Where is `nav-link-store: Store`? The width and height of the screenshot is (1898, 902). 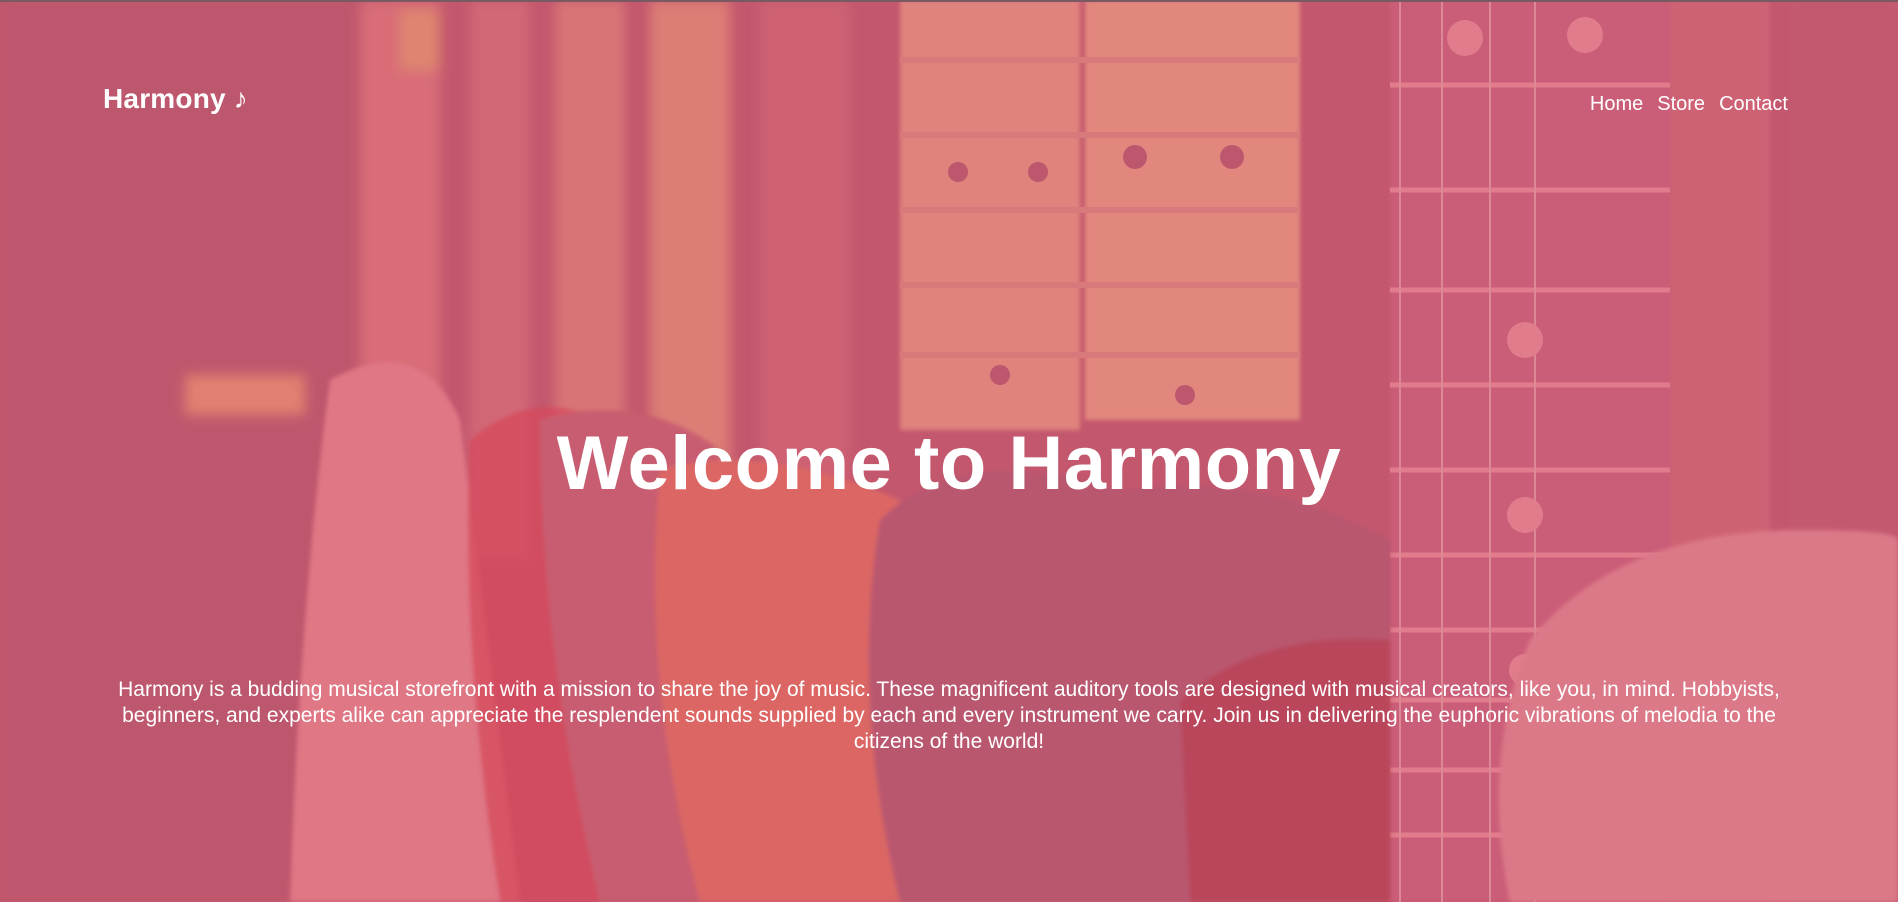
nav-link-store: Store is located at coordinates (1681, 104).